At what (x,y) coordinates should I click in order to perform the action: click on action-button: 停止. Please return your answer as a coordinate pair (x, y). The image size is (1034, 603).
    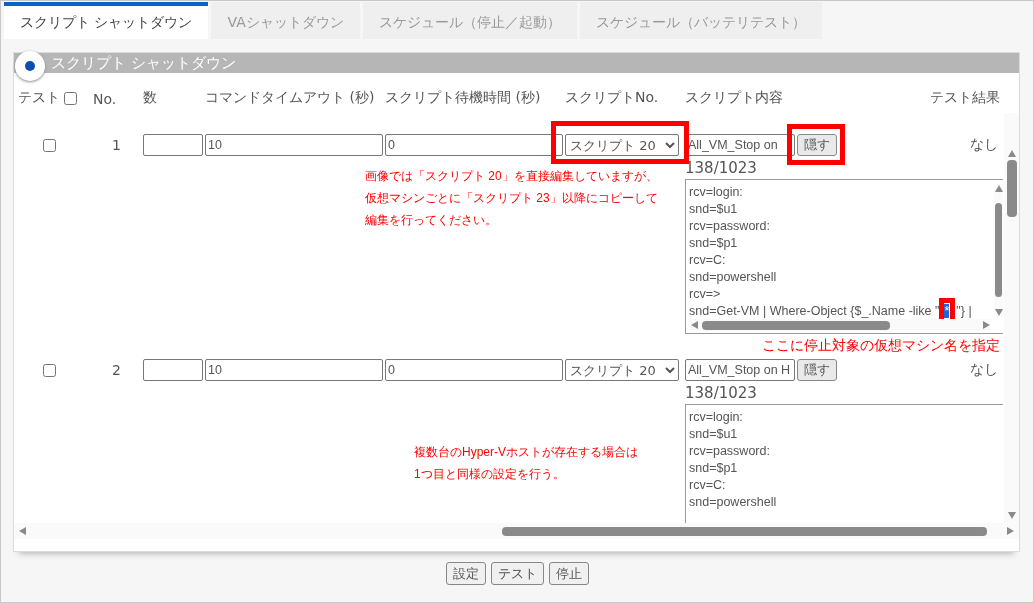
    Looking at the image, I should click on (568, 573).